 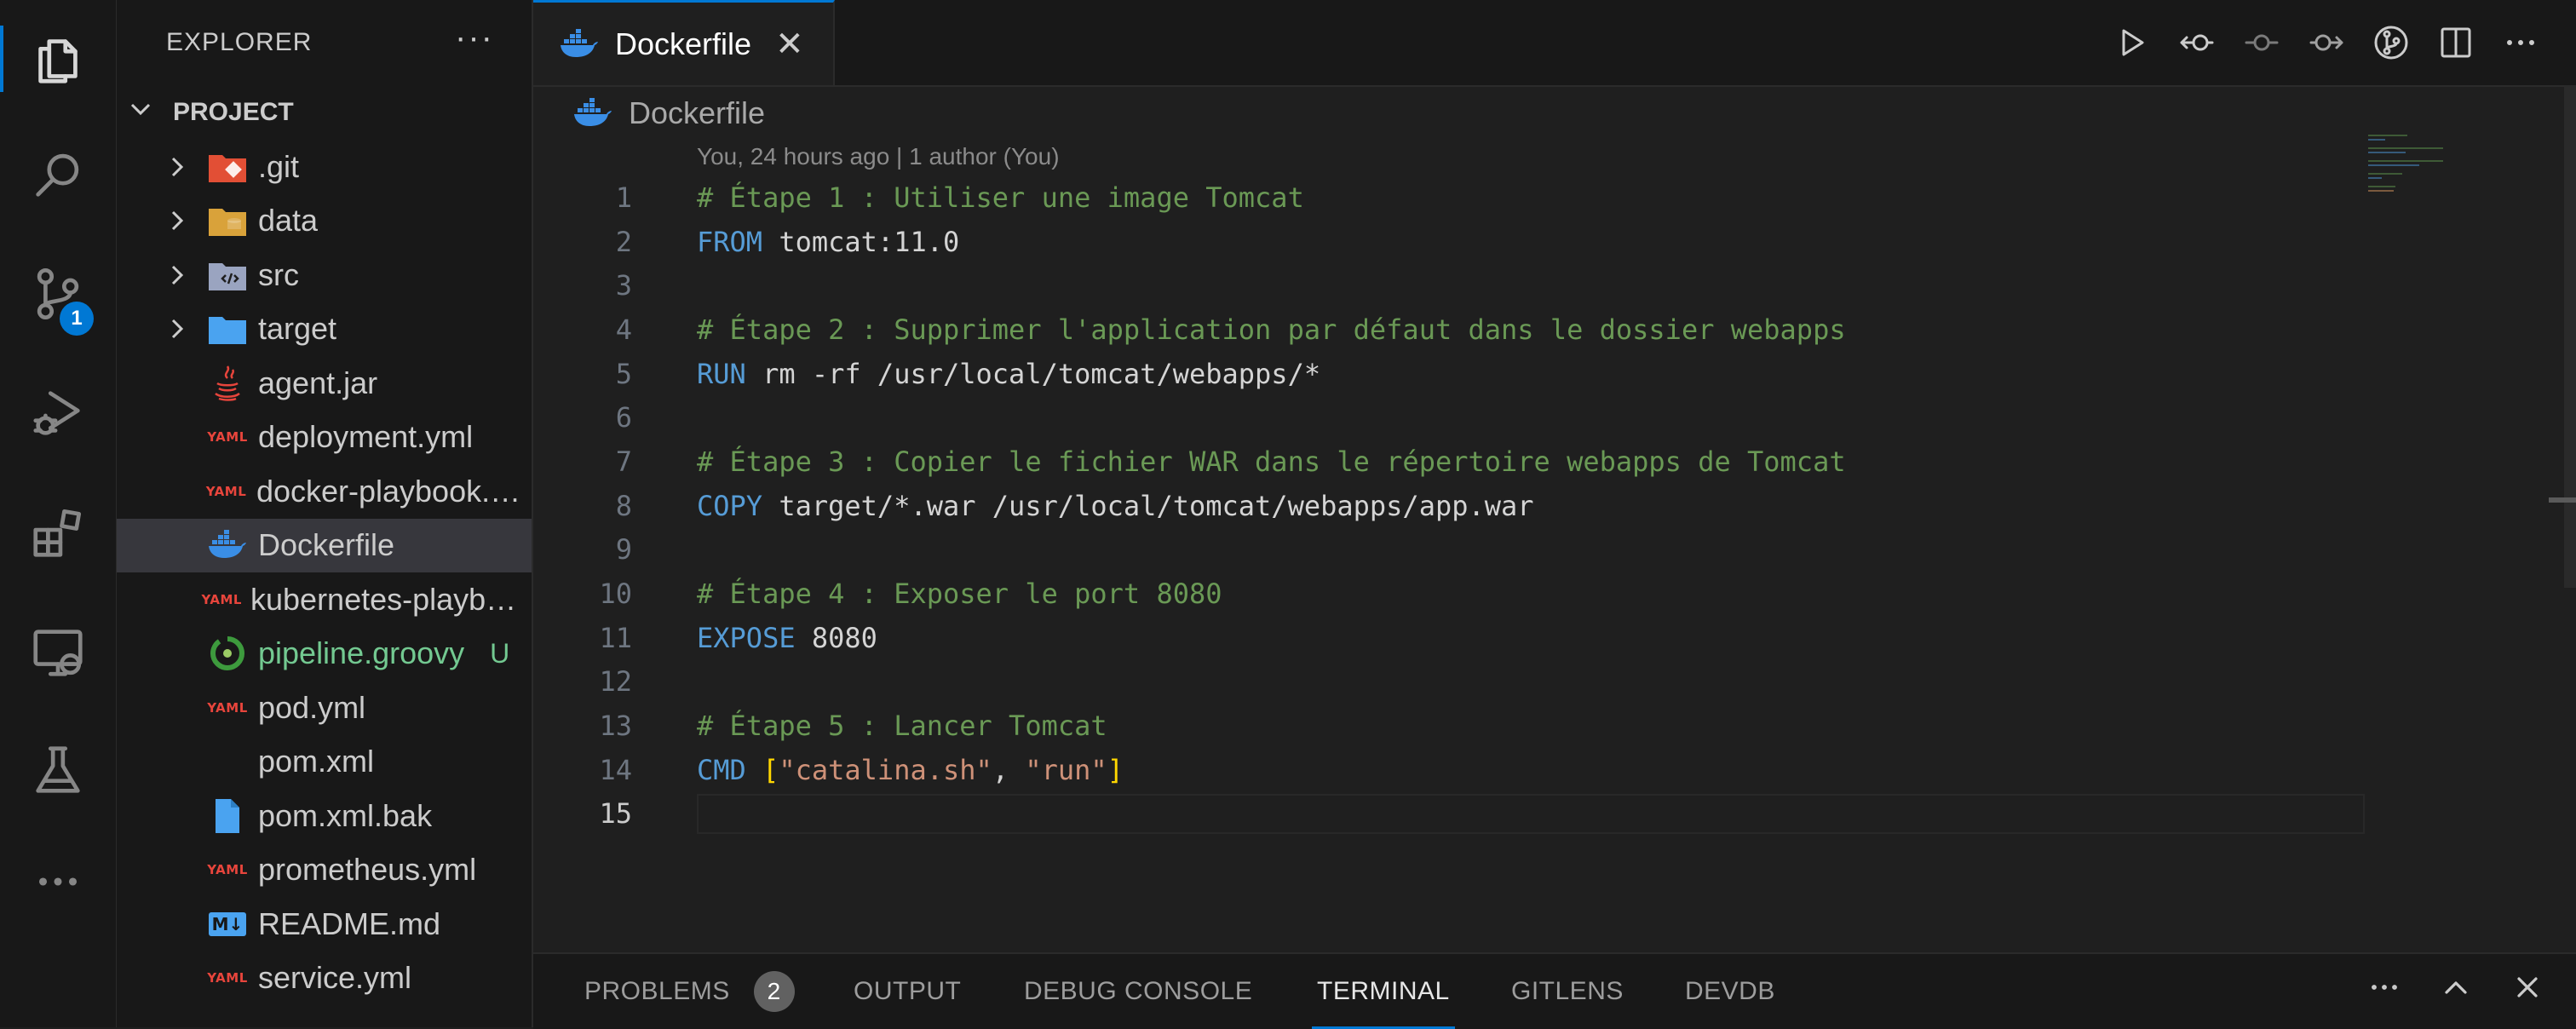 I want to click on file-tree-item: src, so click(x=325, y=275).